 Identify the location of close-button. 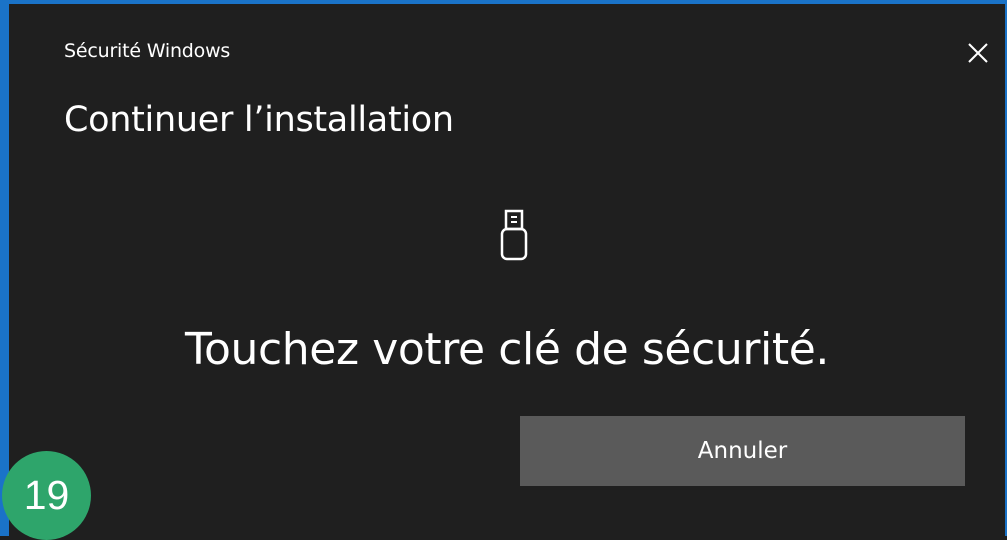
(978, 53).